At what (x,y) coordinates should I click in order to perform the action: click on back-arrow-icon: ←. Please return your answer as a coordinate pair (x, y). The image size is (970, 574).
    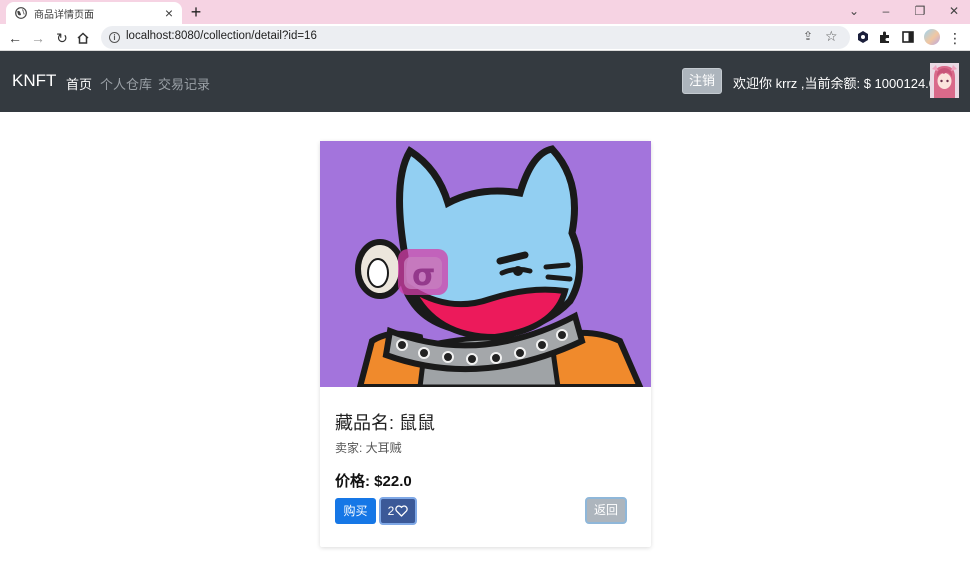
    Looking at the image, I should click on (15, 38).